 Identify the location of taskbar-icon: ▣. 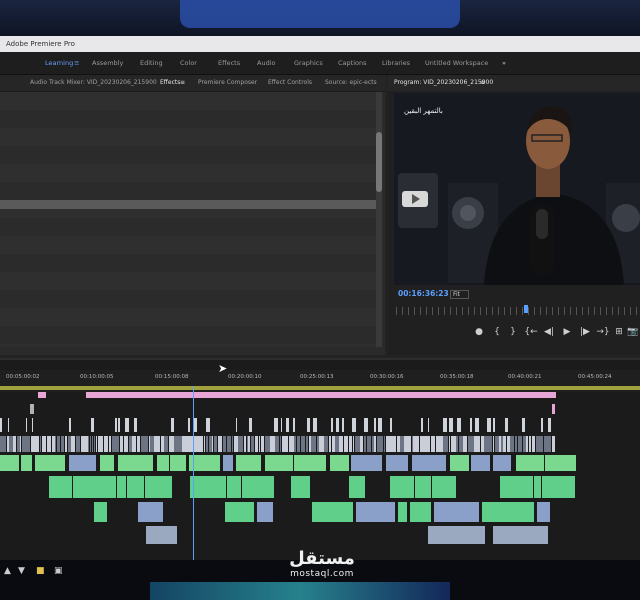
(58, 571).